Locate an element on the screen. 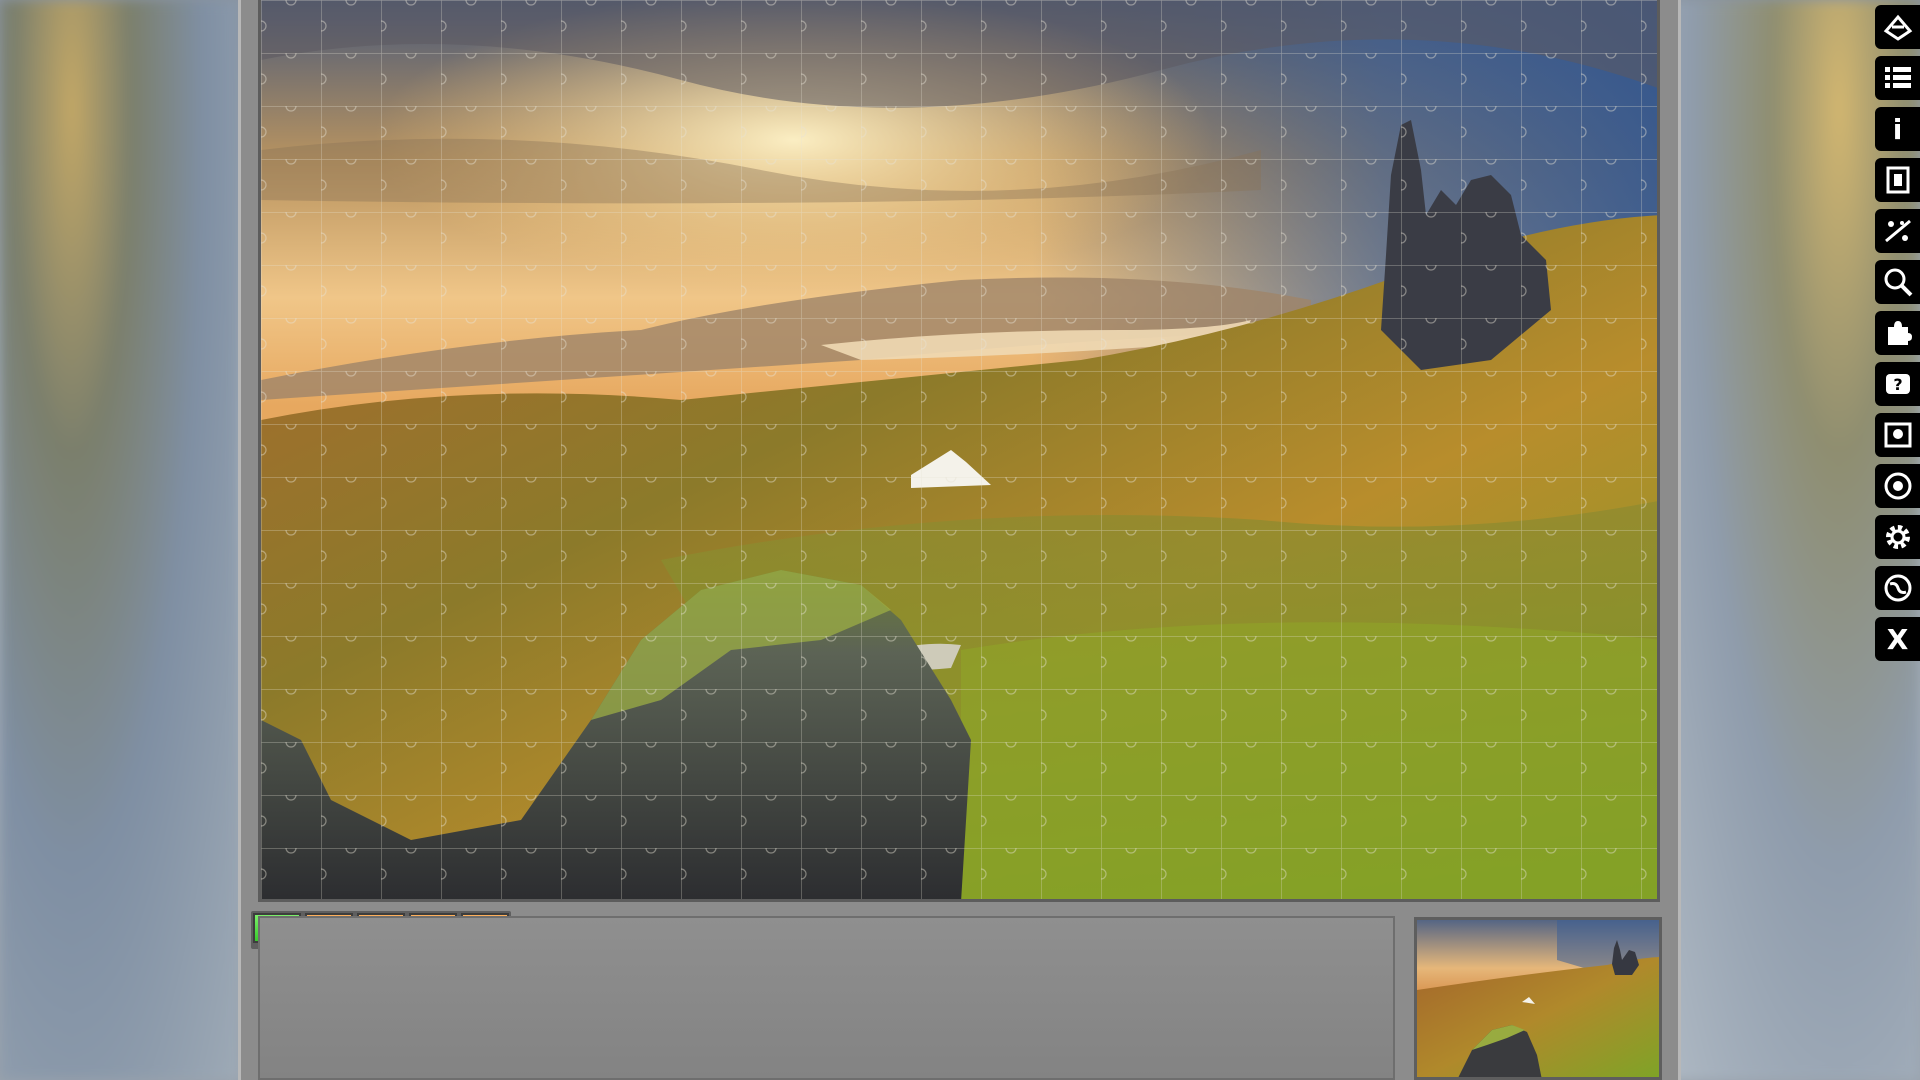  zoom-icon is located at coordinates (1898, 282).